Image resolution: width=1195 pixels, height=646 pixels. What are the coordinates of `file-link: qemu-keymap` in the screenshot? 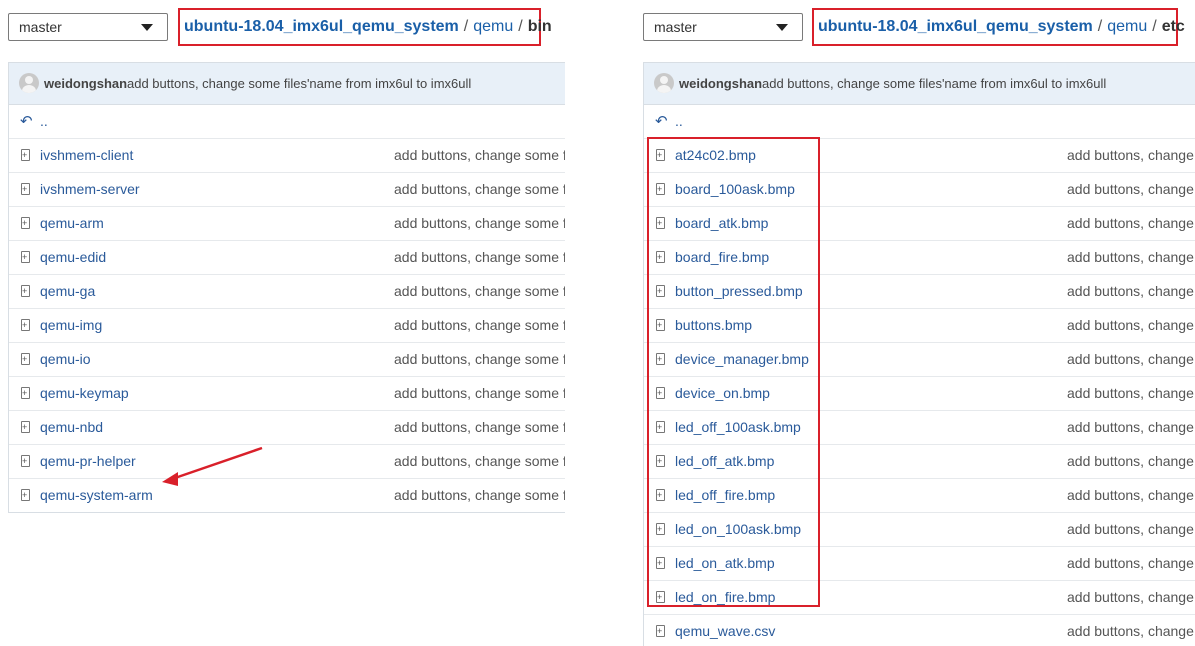 It's located at (84, 393).